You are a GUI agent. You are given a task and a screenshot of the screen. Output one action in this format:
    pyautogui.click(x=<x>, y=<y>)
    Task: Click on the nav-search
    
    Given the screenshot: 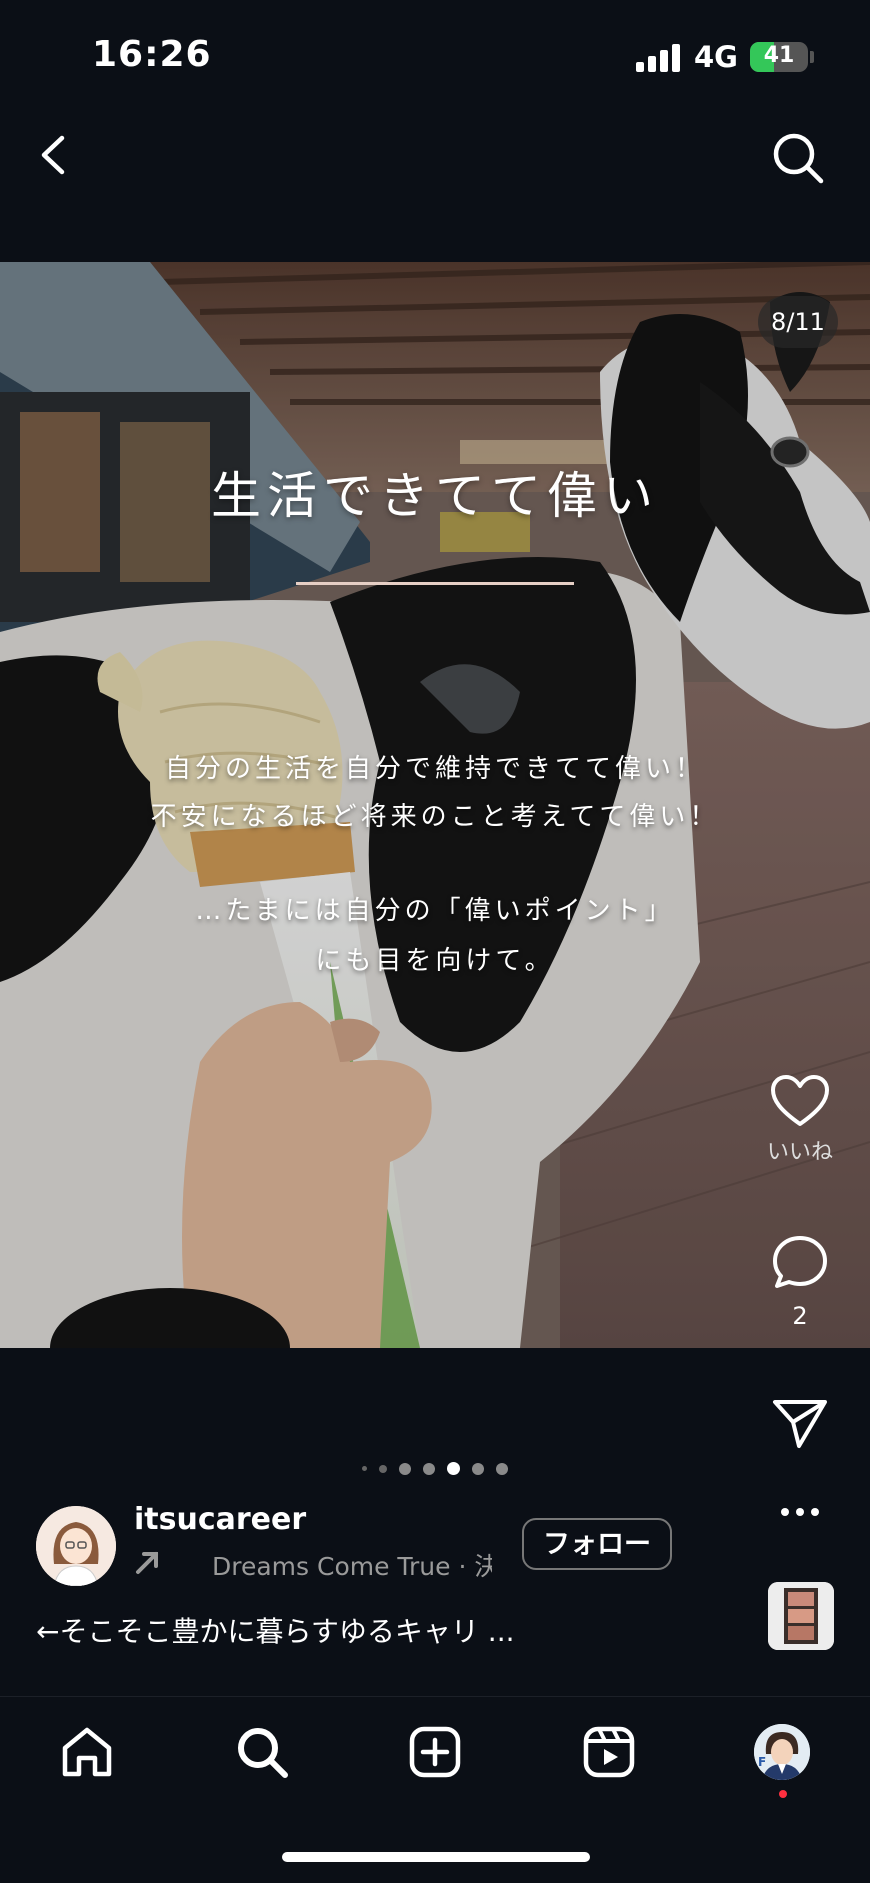 What is the action you would take?
    pyautogui.click(x=262, y=1752)
    